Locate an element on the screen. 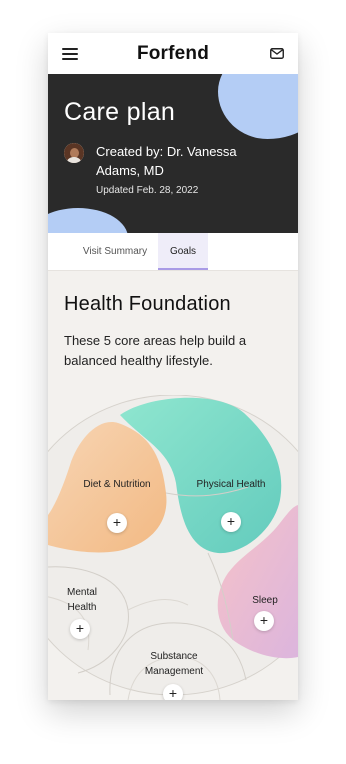 Image resolution: width=346 pixels, height=764 pixels. tab-visit-summary: Visit Summary is located at coordinates (115, 251).